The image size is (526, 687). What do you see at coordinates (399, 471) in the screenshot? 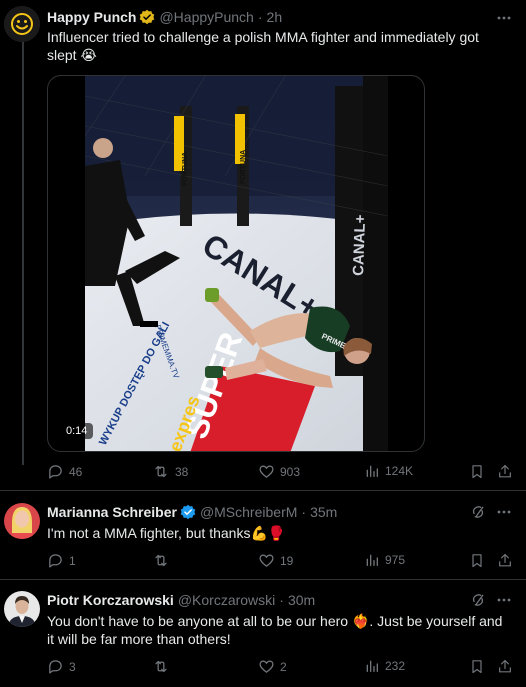
I see `views-count: 124K` at bounding box center [399, 471].